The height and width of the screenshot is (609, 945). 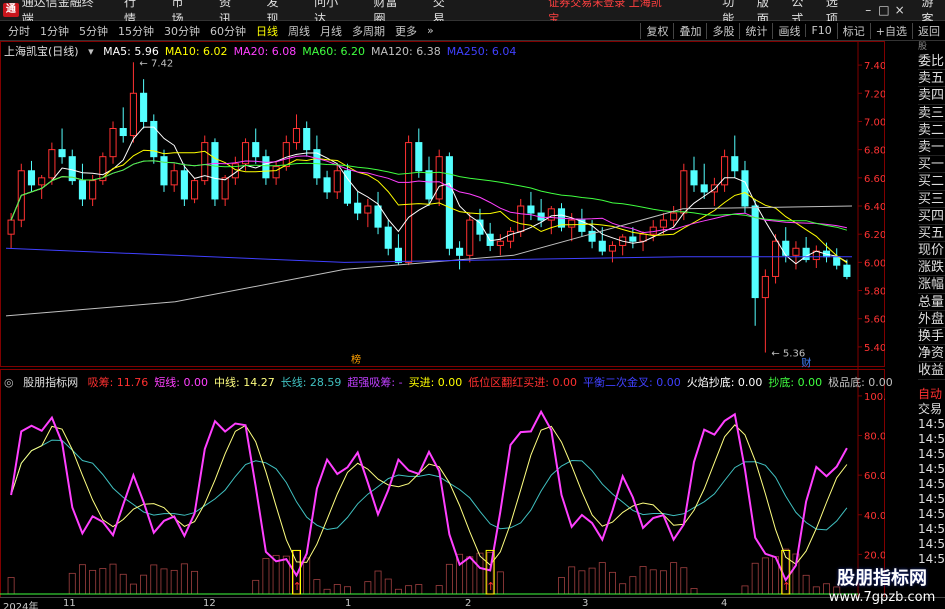 I want to click on ma-arrow-icon: ▾, so click(x=91, y=51).